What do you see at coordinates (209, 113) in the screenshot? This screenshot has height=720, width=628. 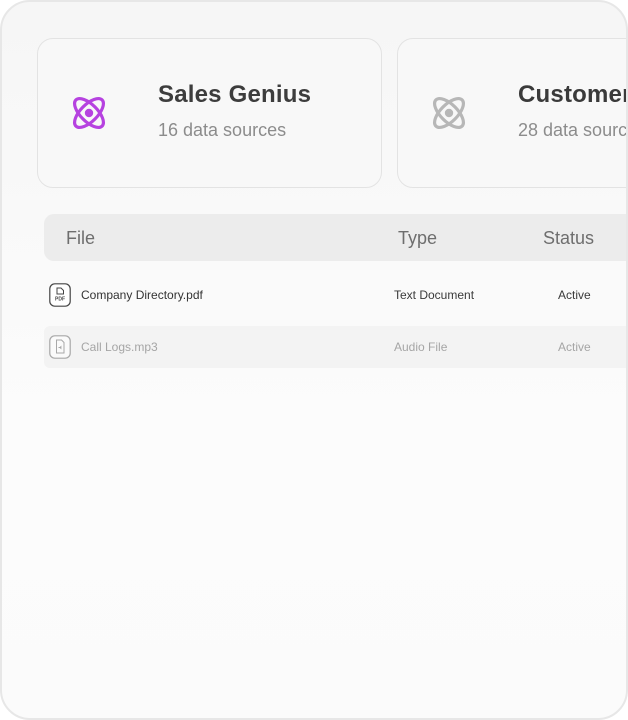 I see `agent-card-sales-genius: Sales Genius 16 data sources` at bounding box center [209, 113].